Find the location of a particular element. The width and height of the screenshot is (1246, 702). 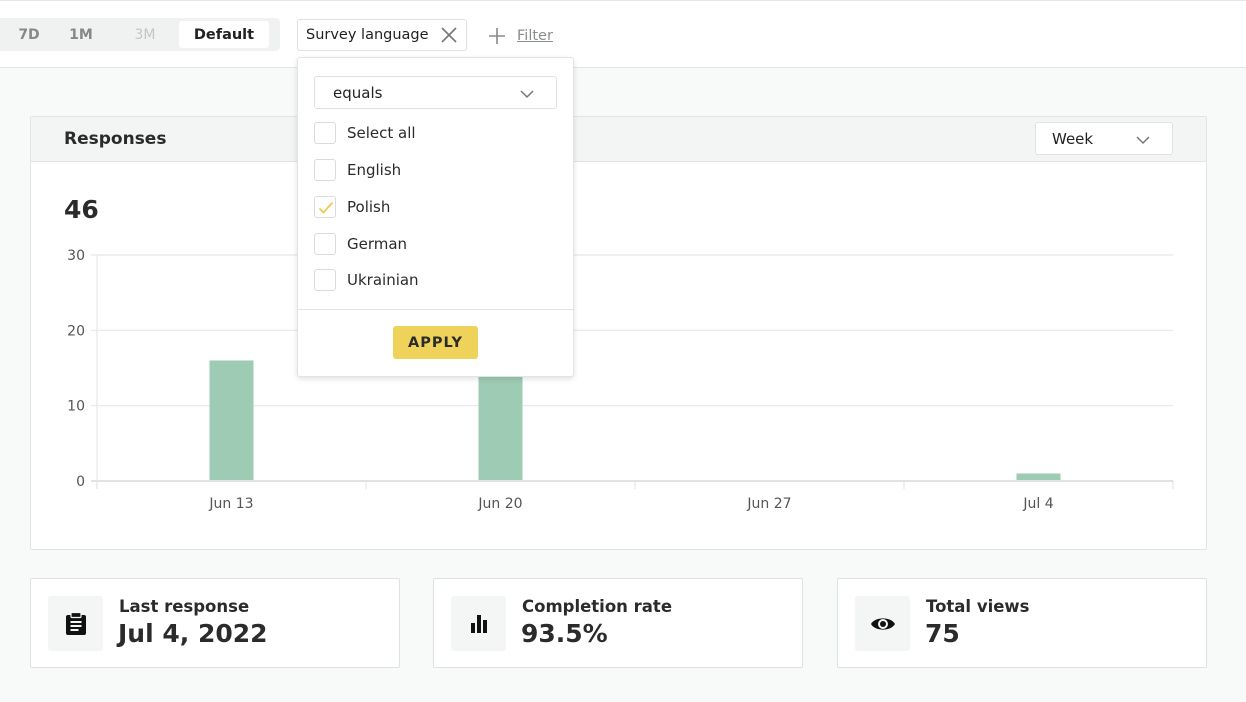

option-label: Ukrainian is located at coordinates (383, 280).